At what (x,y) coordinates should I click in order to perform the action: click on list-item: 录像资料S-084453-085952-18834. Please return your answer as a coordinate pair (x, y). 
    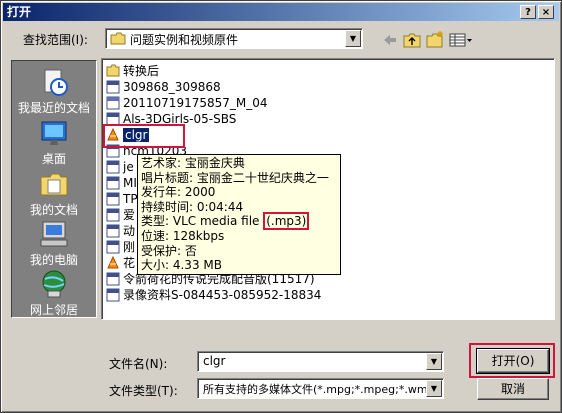
    Looking at the image, I should click on (213, 295).